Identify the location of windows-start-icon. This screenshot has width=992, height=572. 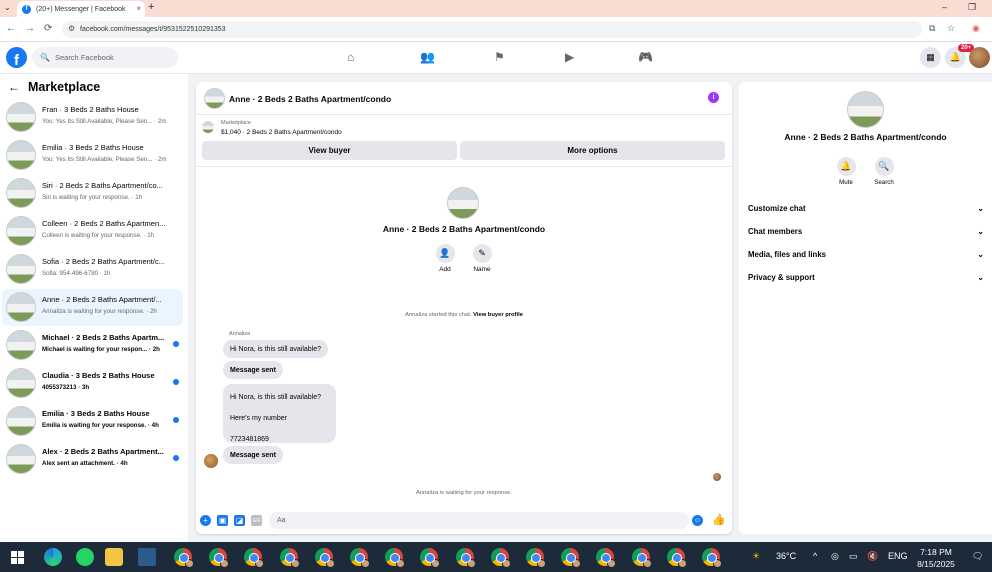
(17, 557).